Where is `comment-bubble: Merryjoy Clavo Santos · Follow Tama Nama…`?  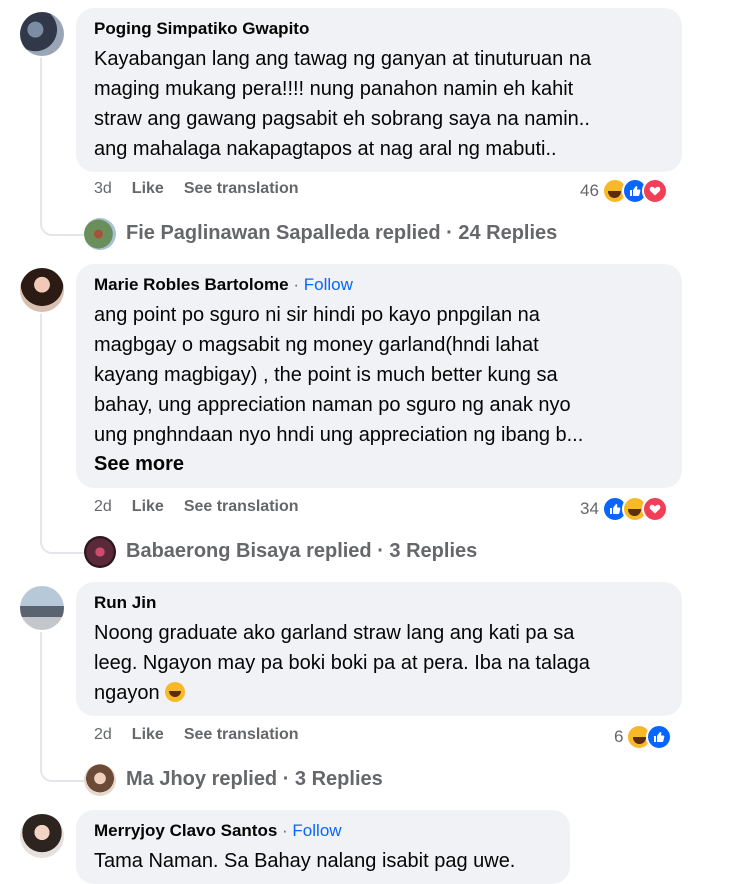
comment-bubble: Merryjoy Clavo Santos · Follow Tama Nama… is located at coordinates (323, 847).